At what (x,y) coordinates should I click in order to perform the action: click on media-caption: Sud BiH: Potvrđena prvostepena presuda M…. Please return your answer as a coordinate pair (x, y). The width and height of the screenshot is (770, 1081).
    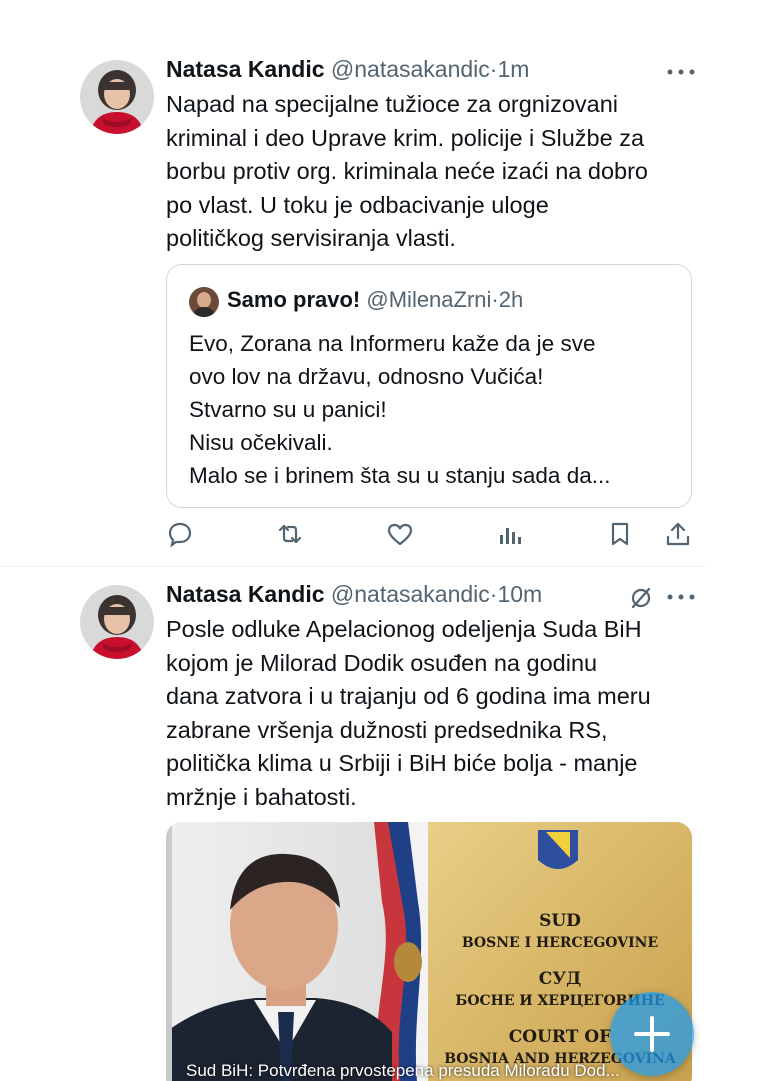
    Looking at the image, I should click on (403, 1071).